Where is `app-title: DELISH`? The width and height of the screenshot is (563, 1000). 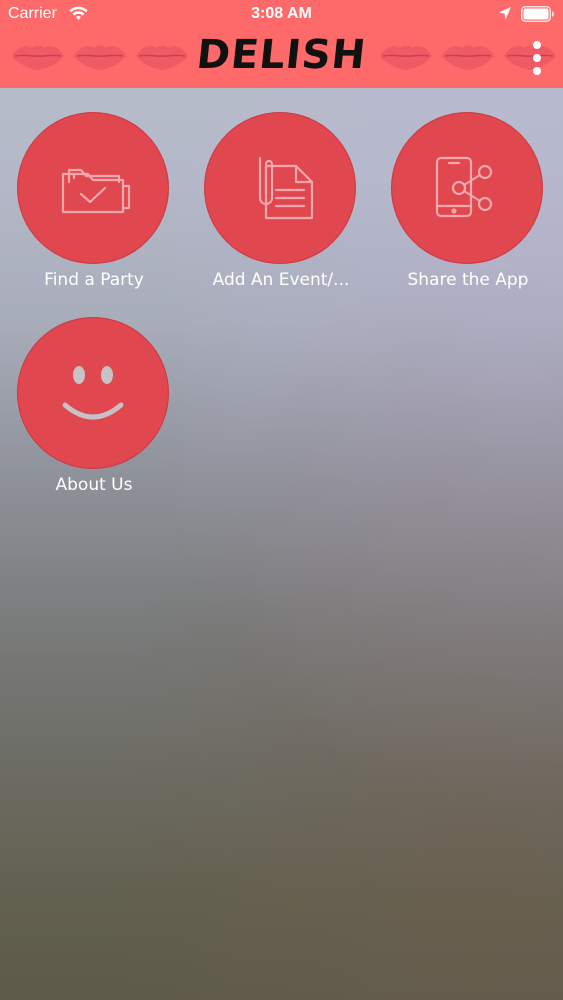
app-title: DELISH is located at coordinates (281, 55).